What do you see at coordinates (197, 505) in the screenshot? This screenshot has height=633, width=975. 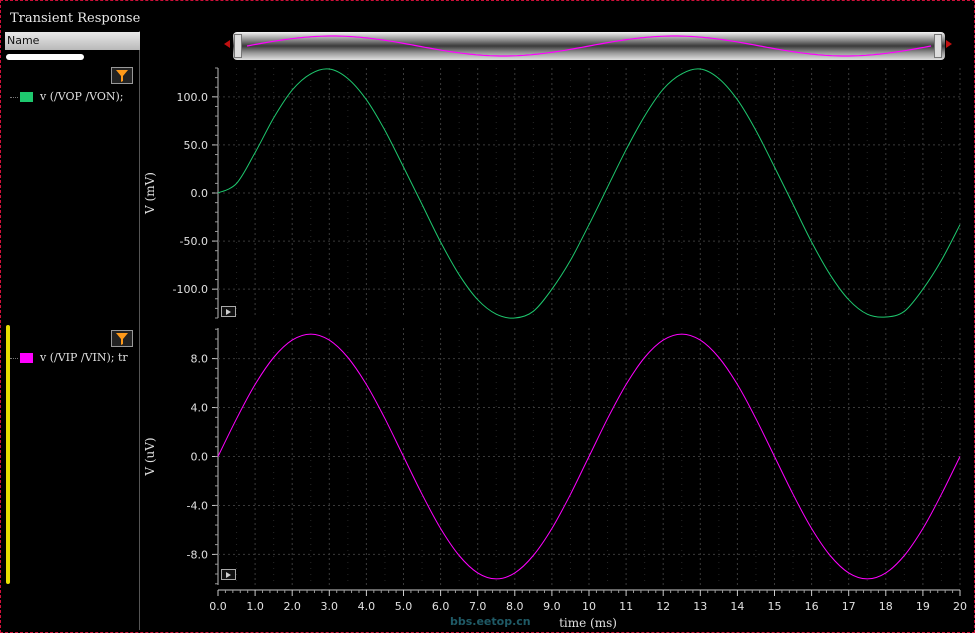 I see `y-tick-label: -4.0` at bounding box center [197, 505].